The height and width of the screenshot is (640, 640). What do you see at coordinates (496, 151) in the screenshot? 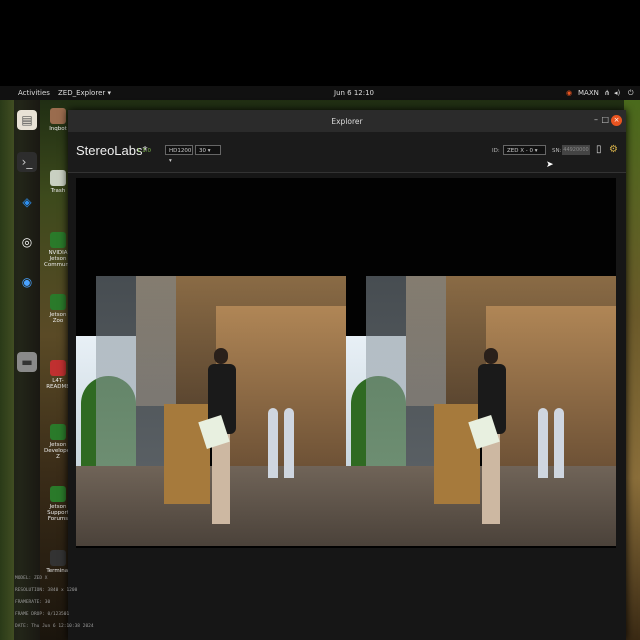
I see `id-label: ID:` at bounding box center [496, 151].